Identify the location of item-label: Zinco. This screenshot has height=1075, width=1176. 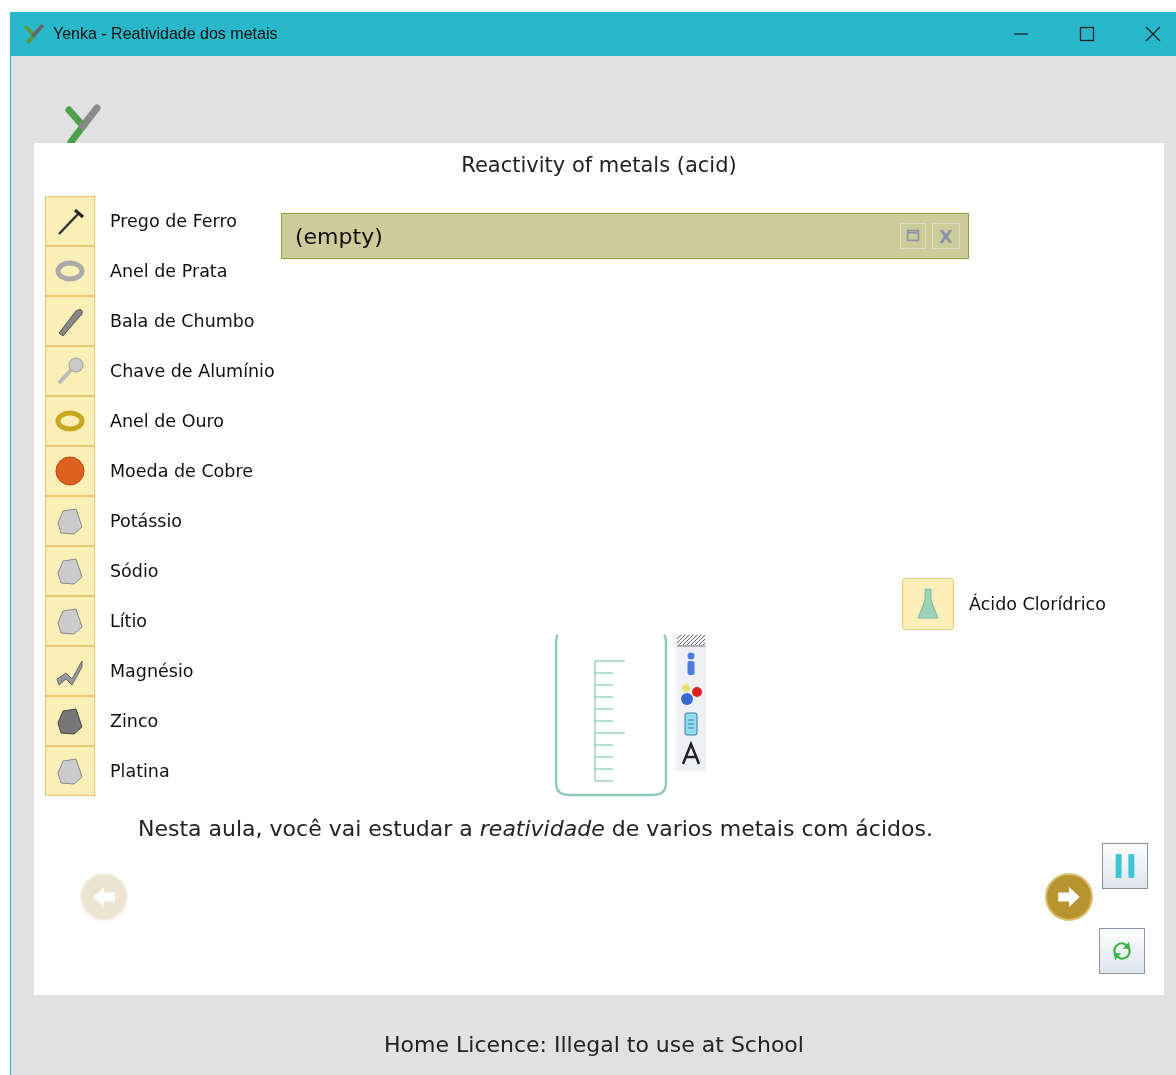
(134, 721).